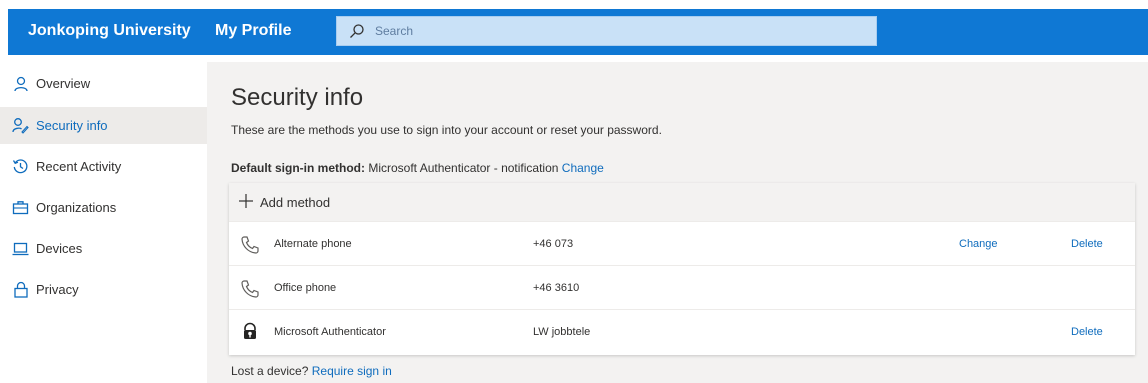 This screenshot has height=383, width=1148. Describe the element at coordinates (246, 201) in the screenshot. I see `plus-icon` at that location.